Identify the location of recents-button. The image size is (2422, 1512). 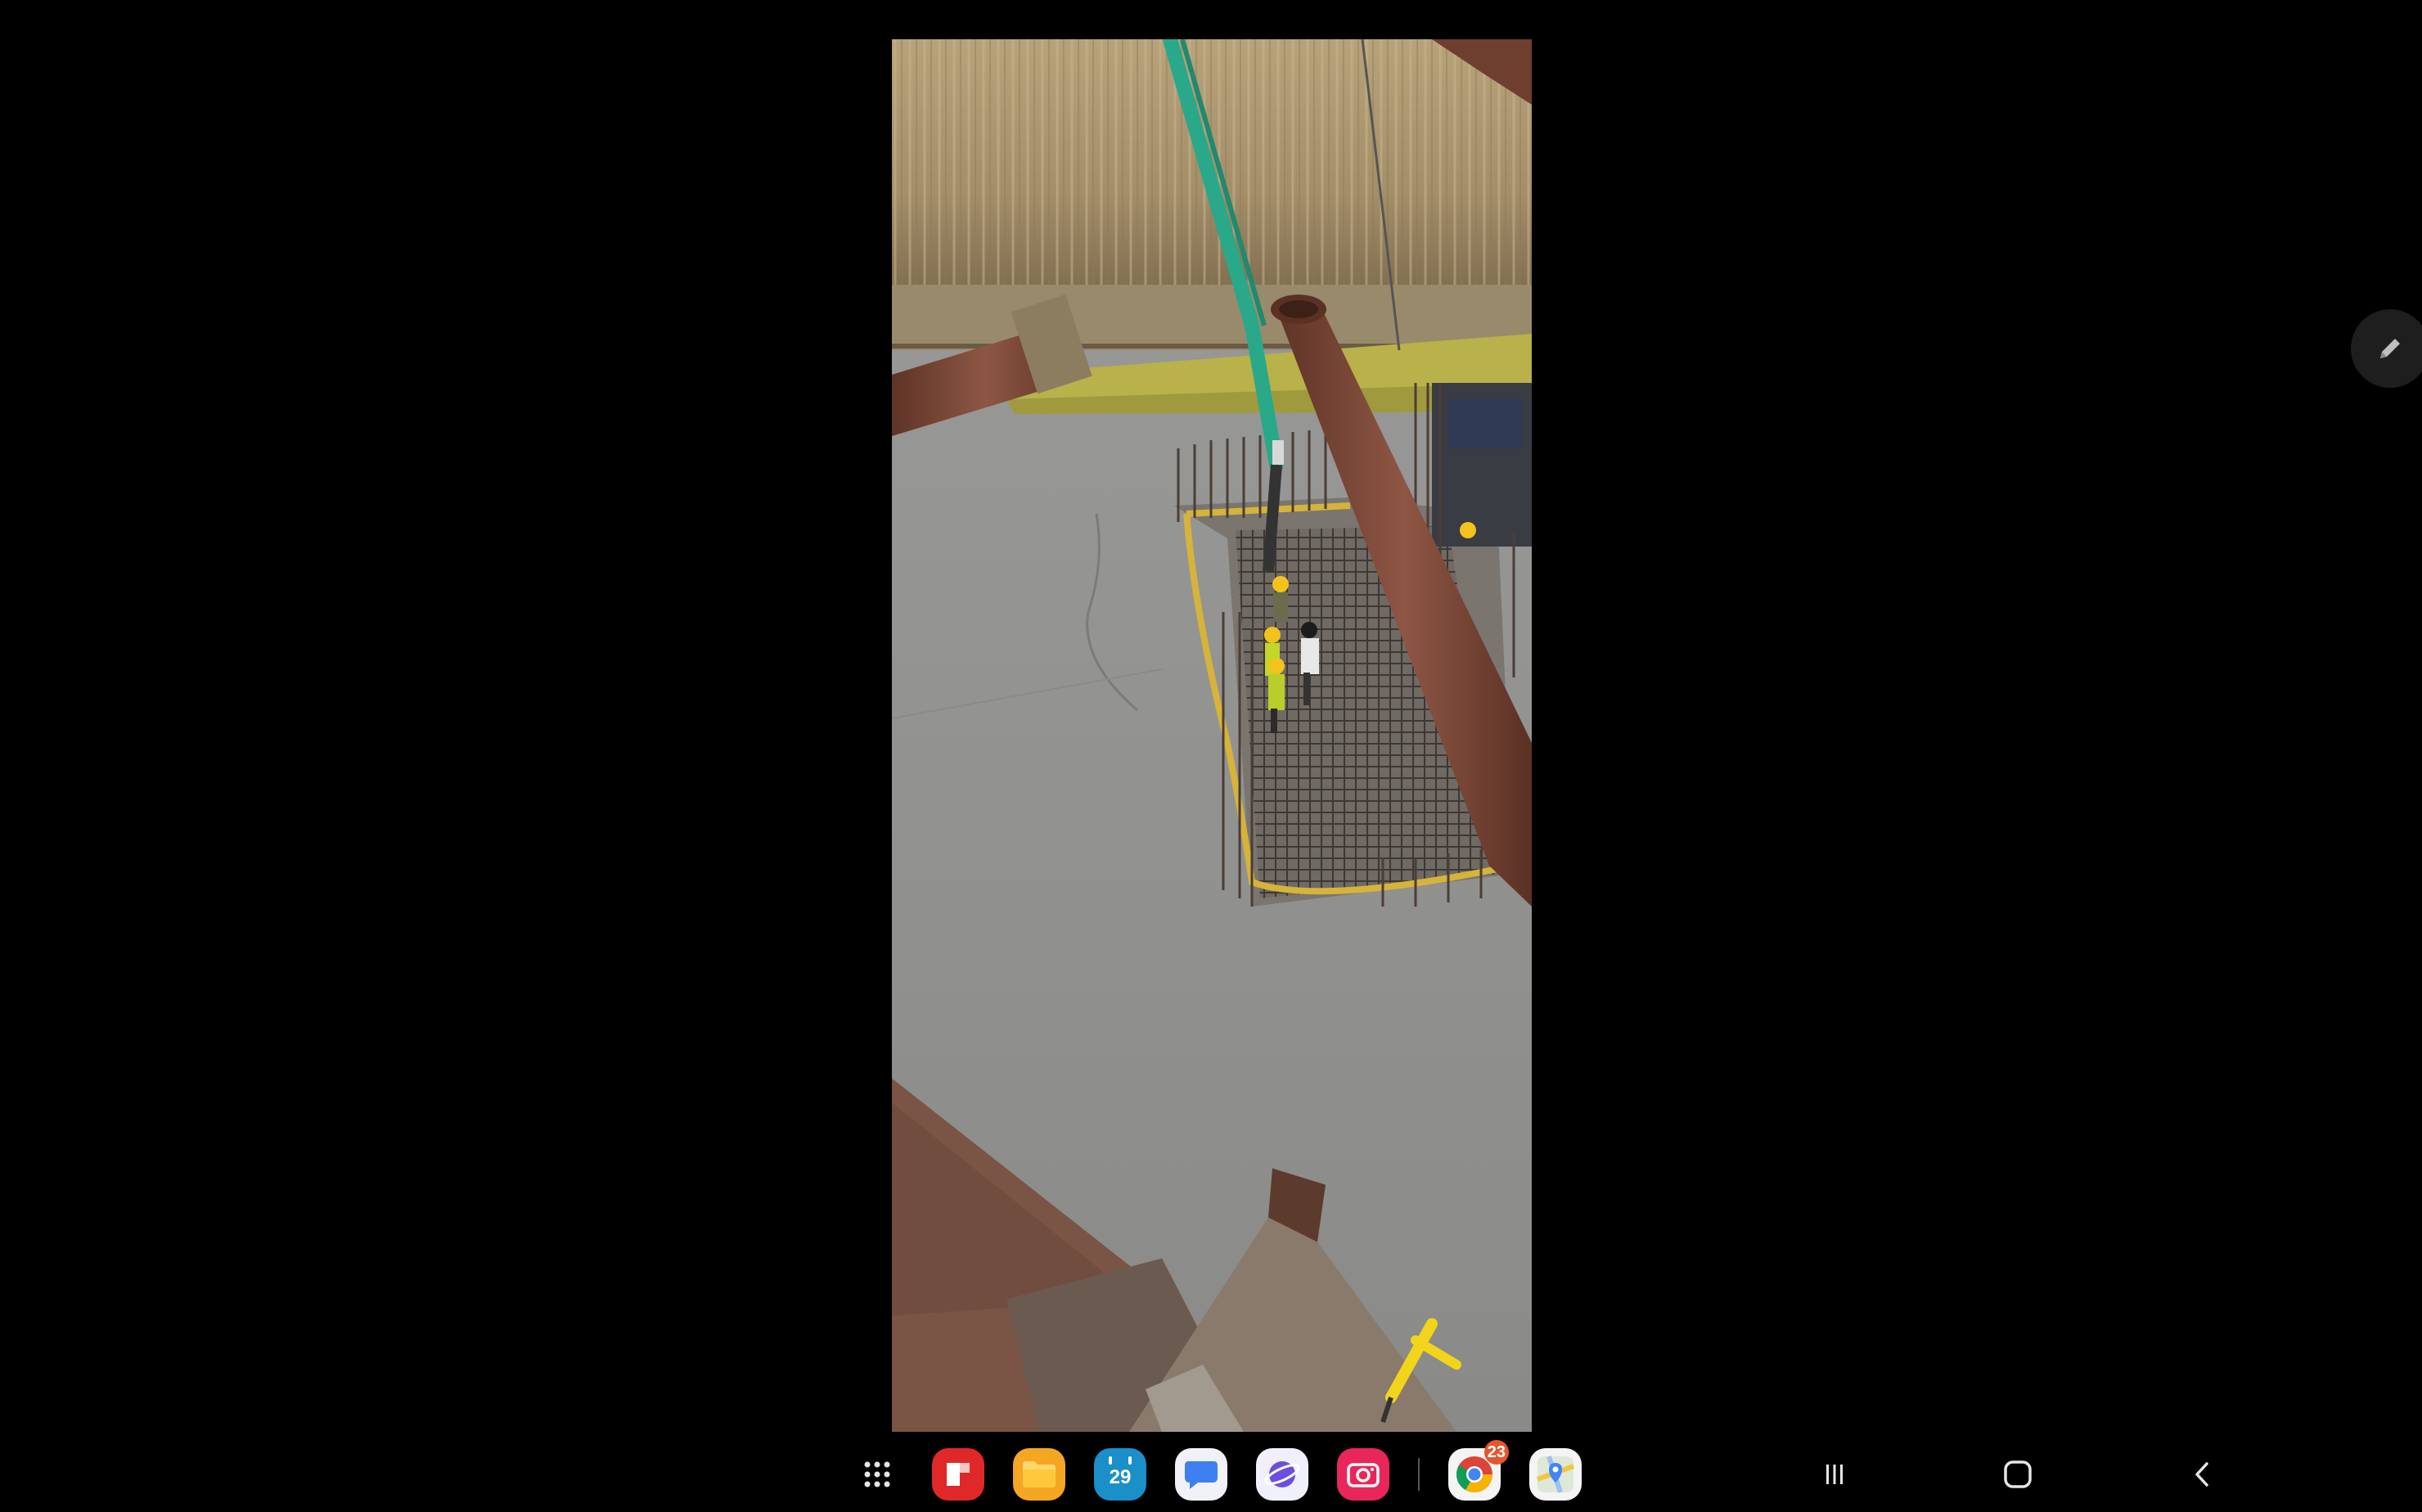
(1835, 1475).